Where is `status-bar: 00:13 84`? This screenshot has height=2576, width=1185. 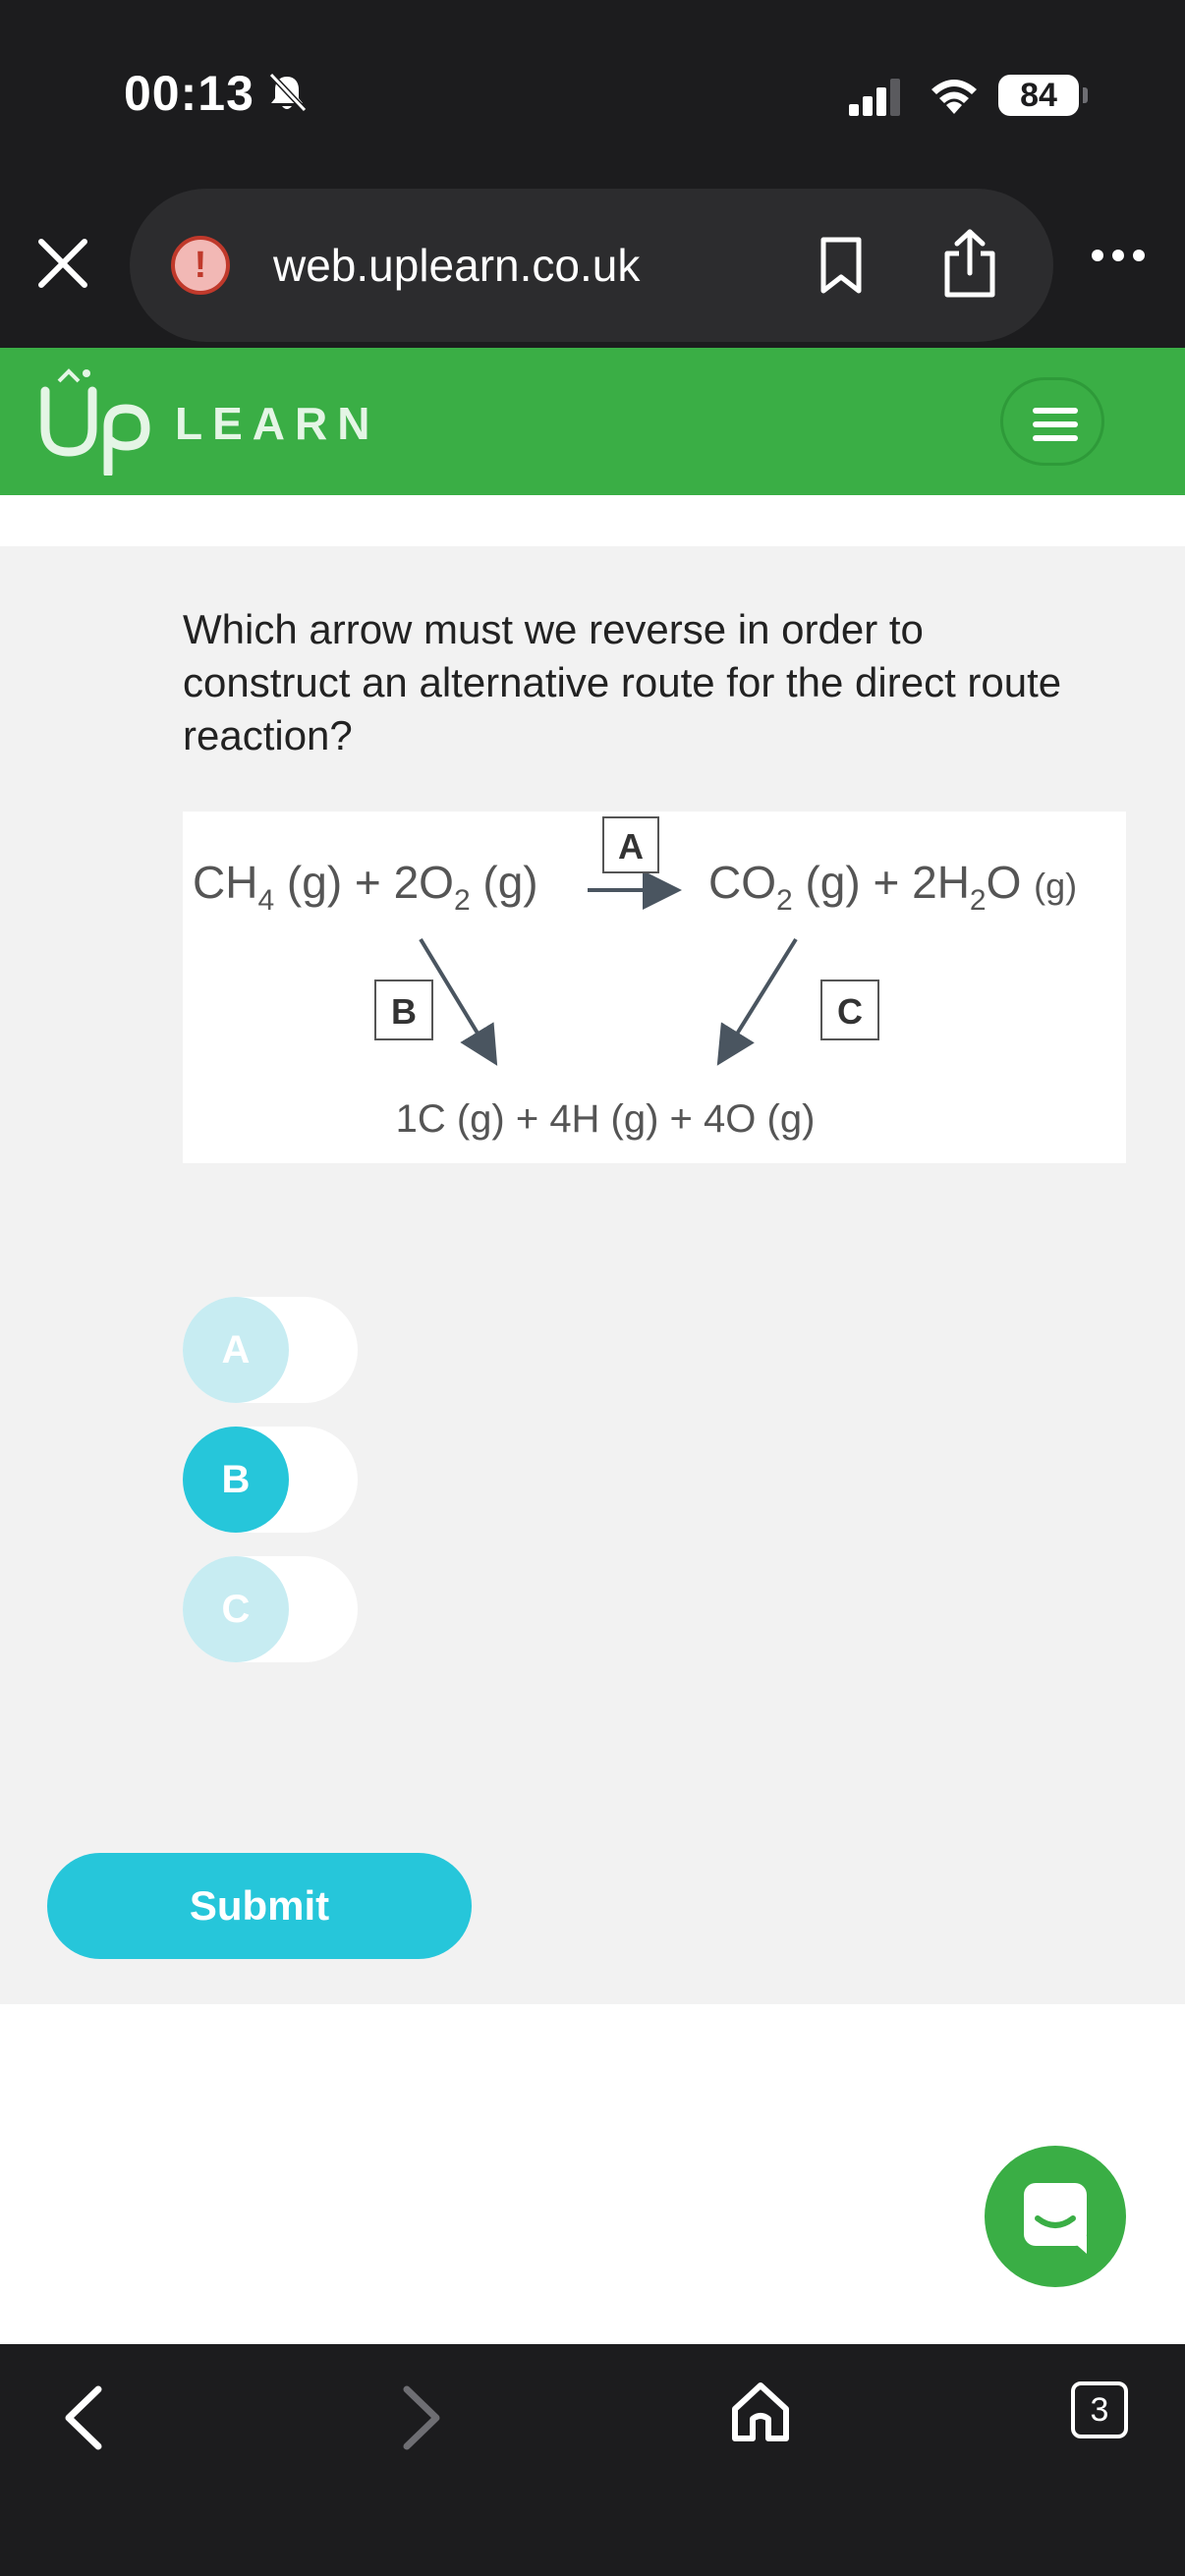 status-bar: 00:13 84 is located at coordinates (592, 93).